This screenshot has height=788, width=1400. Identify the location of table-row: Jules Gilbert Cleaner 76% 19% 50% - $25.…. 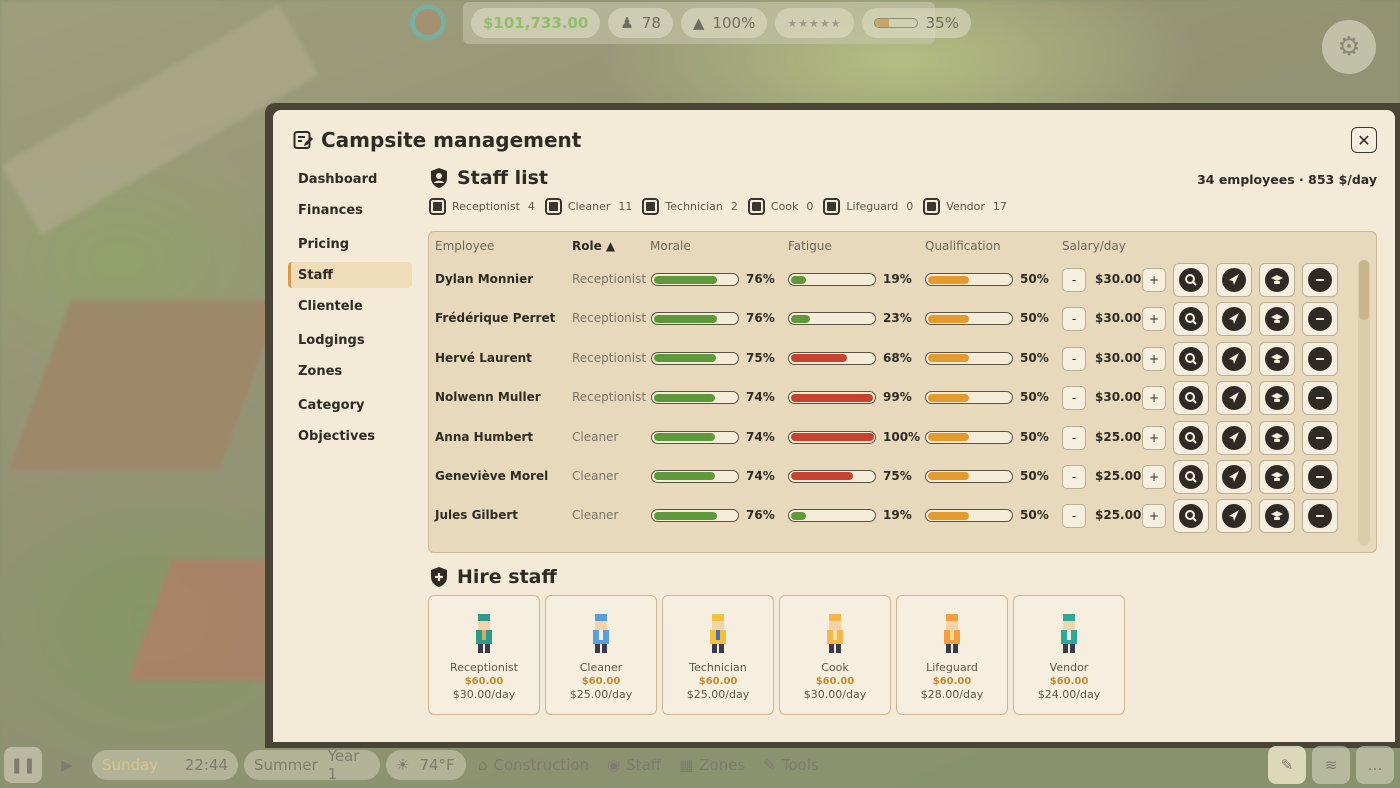
(891, 515).